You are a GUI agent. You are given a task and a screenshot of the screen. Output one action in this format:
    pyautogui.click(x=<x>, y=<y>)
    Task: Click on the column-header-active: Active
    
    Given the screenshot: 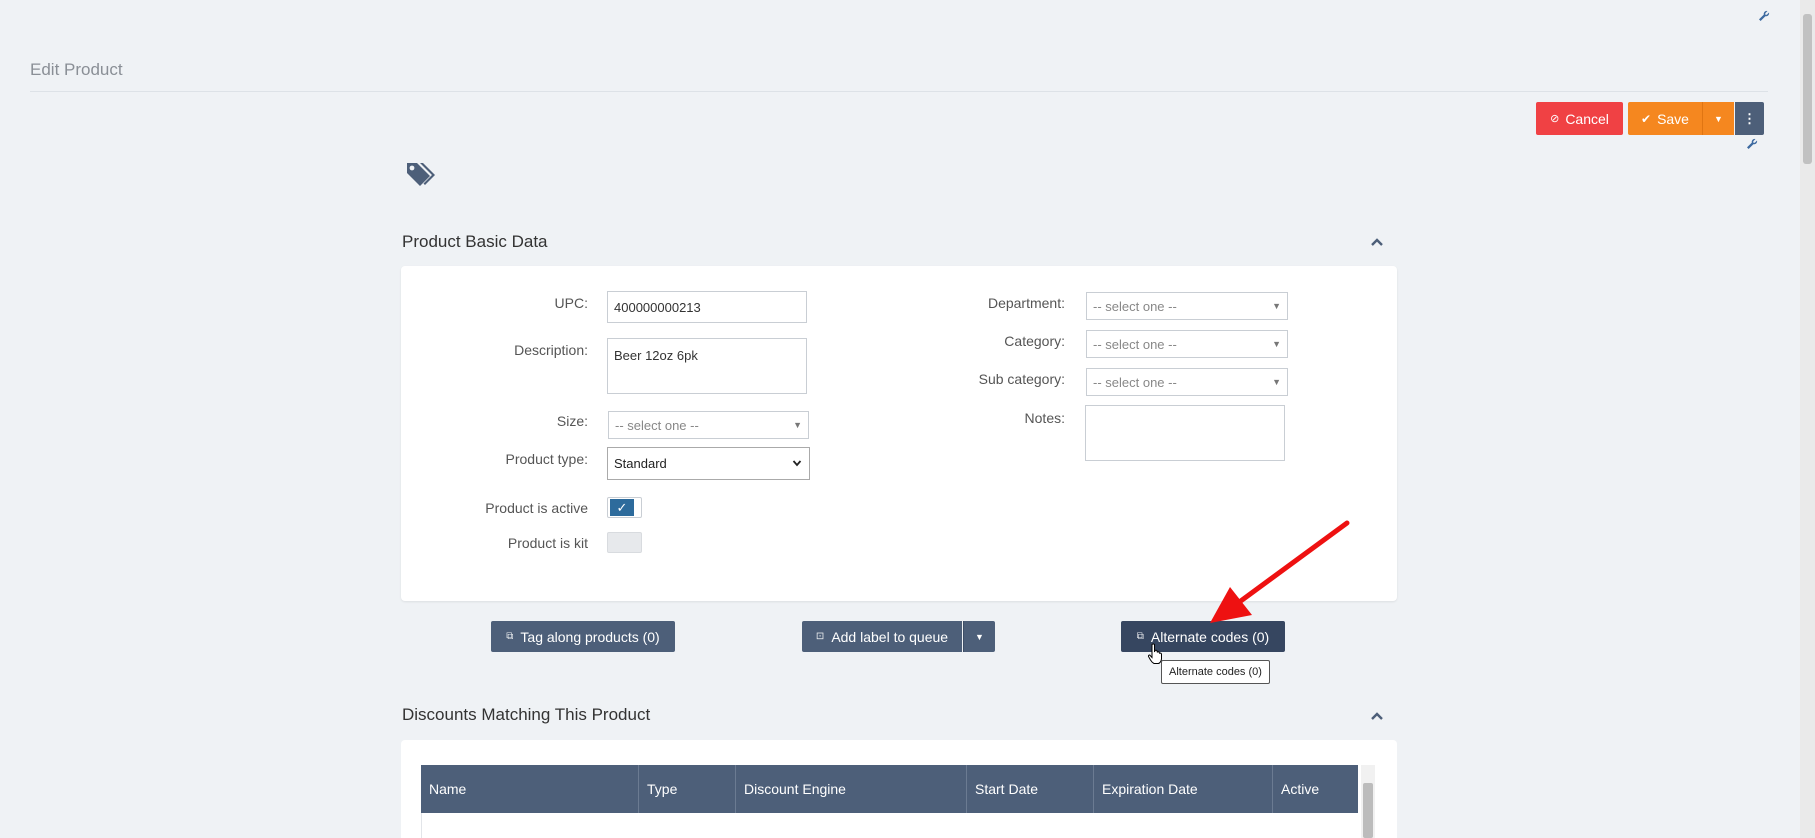 What is the action you would take?
    pyautogui.click(x=1315, y=789)
    